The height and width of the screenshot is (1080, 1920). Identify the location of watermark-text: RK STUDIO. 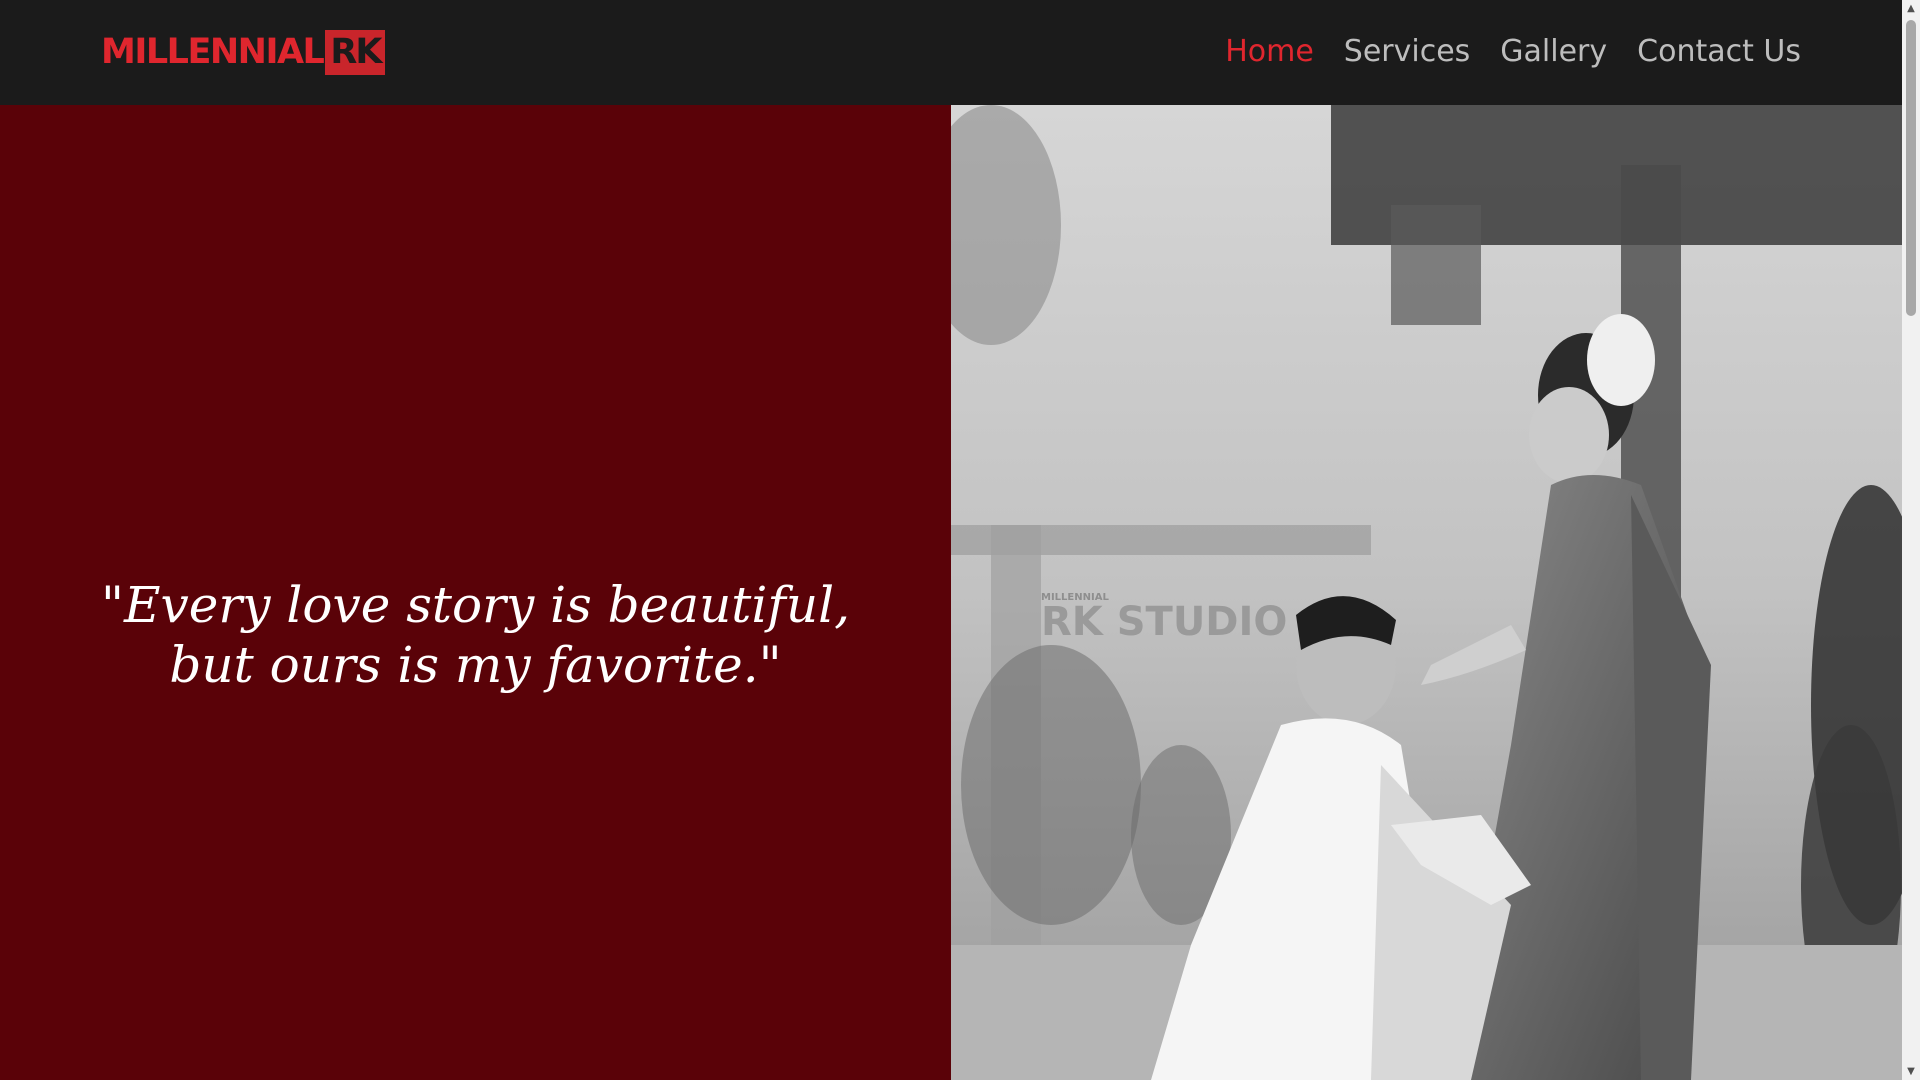
(1164, 622).